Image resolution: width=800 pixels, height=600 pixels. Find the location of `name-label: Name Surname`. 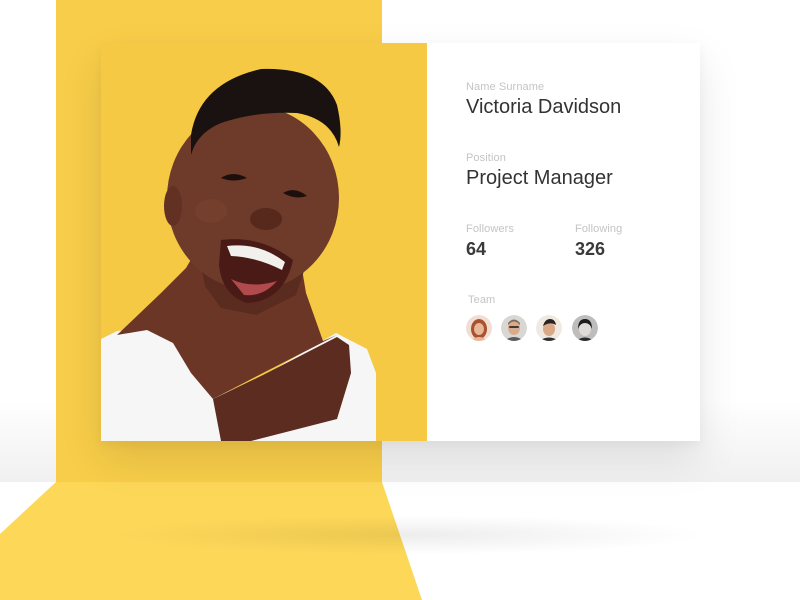

name-label: Name Surname is located at coordinates (505, 87).